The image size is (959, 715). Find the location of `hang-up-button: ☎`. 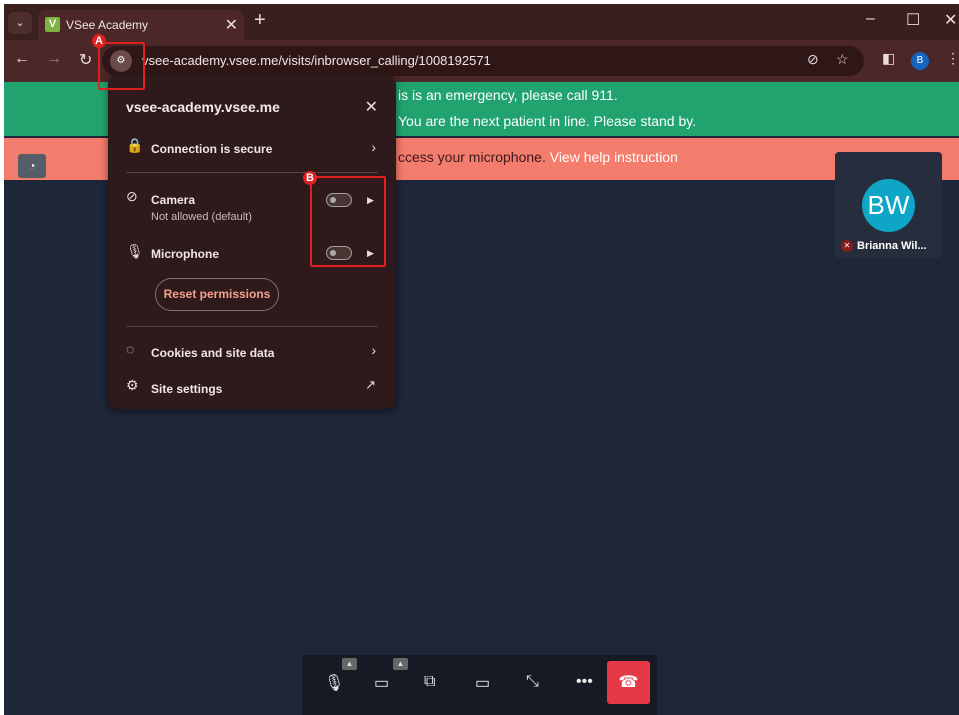

hang-up-button: ☎ is located at coordinates (628, 682).